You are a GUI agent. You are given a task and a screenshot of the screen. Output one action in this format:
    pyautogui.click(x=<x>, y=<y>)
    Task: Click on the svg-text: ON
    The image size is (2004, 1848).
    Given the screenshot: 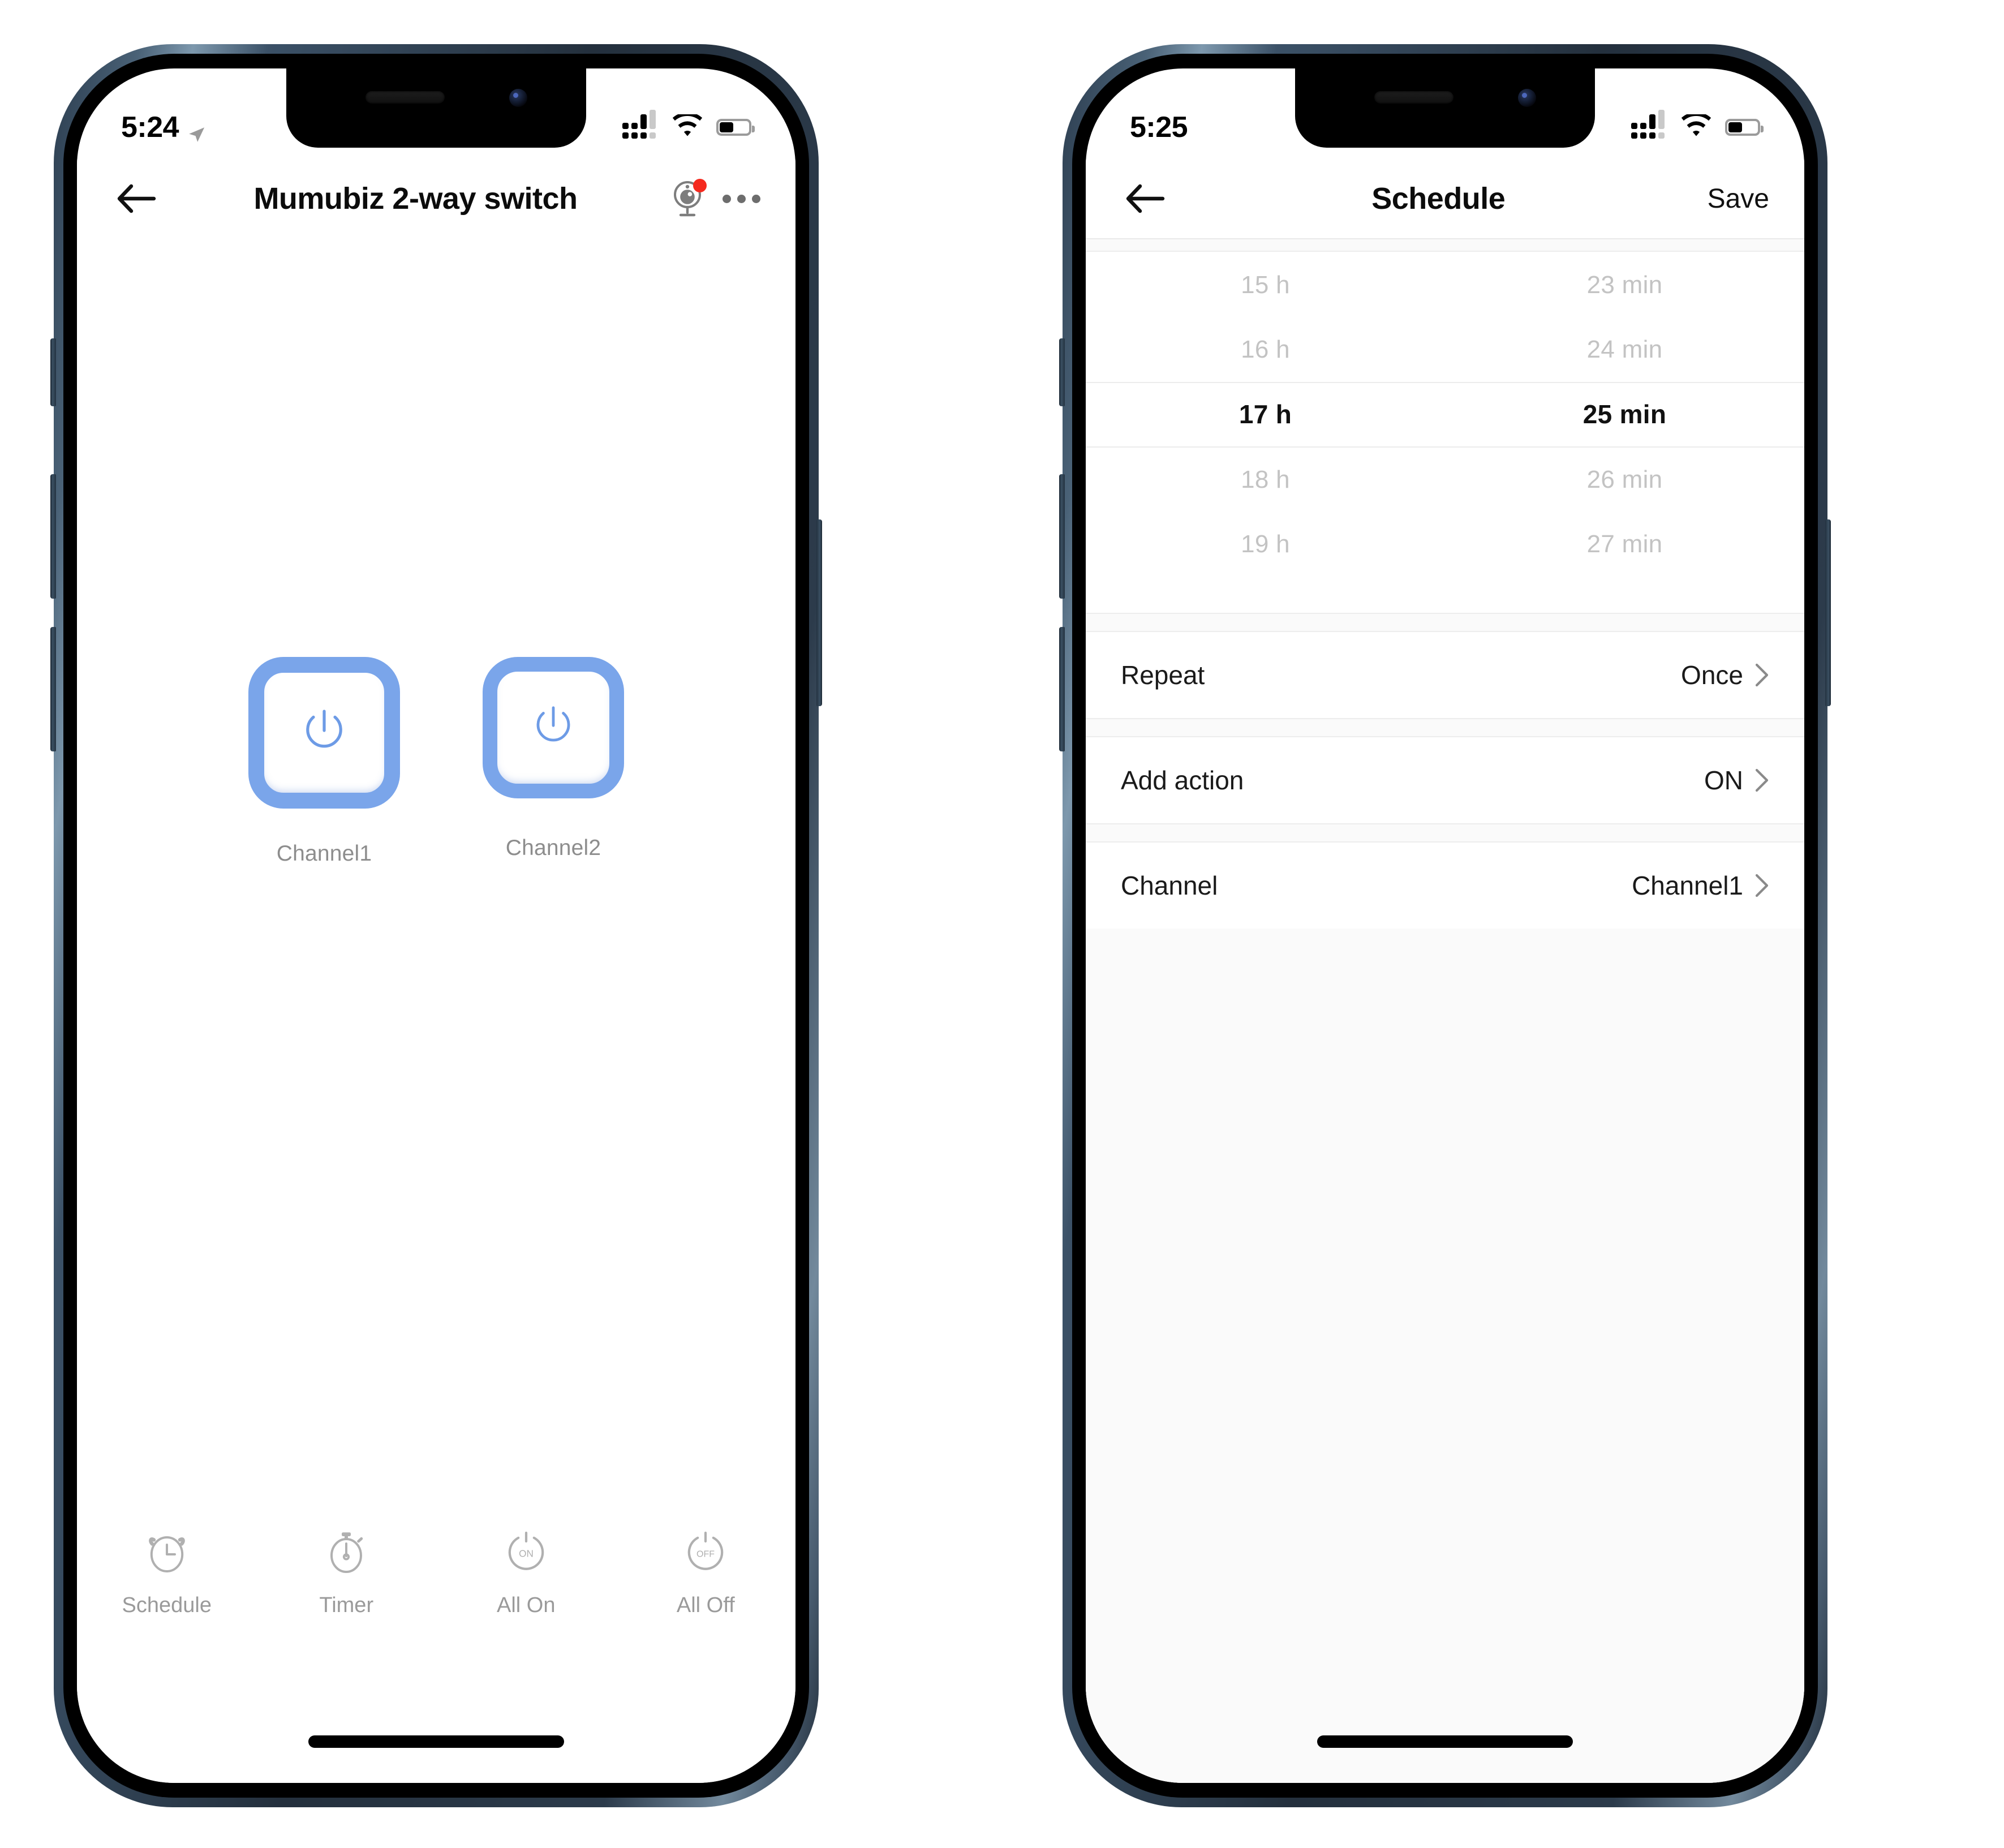 What is the action you would take?
    pyautogui.click(x=526, y=1553)
    